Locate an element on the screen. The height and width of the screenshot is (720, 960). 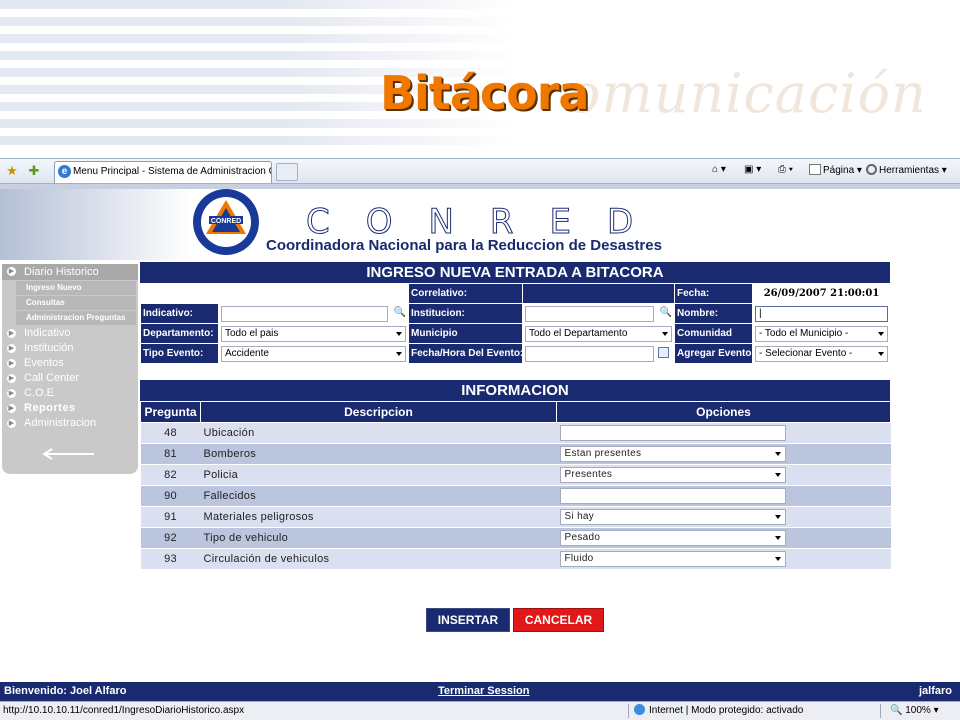
sidebar-item-institucion: ▶ Institución is located at coordinates (70, 348).